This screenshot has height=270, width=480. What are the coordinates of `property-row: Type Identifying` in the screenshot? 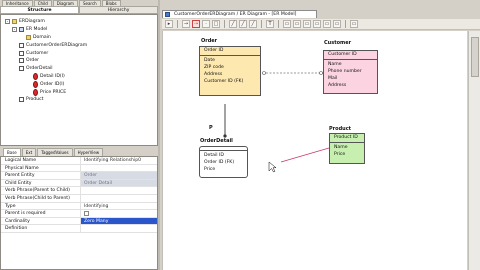 It's located at (79, 206).